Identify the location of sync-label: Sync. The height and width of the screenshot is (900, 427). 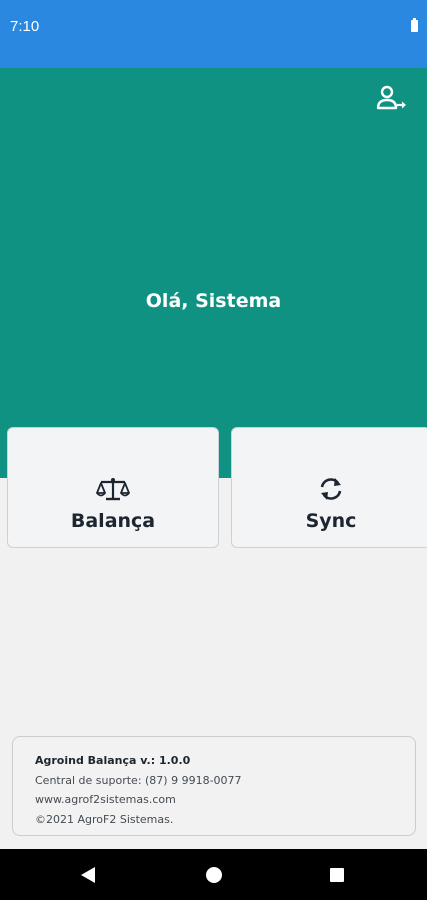
(331, 521).